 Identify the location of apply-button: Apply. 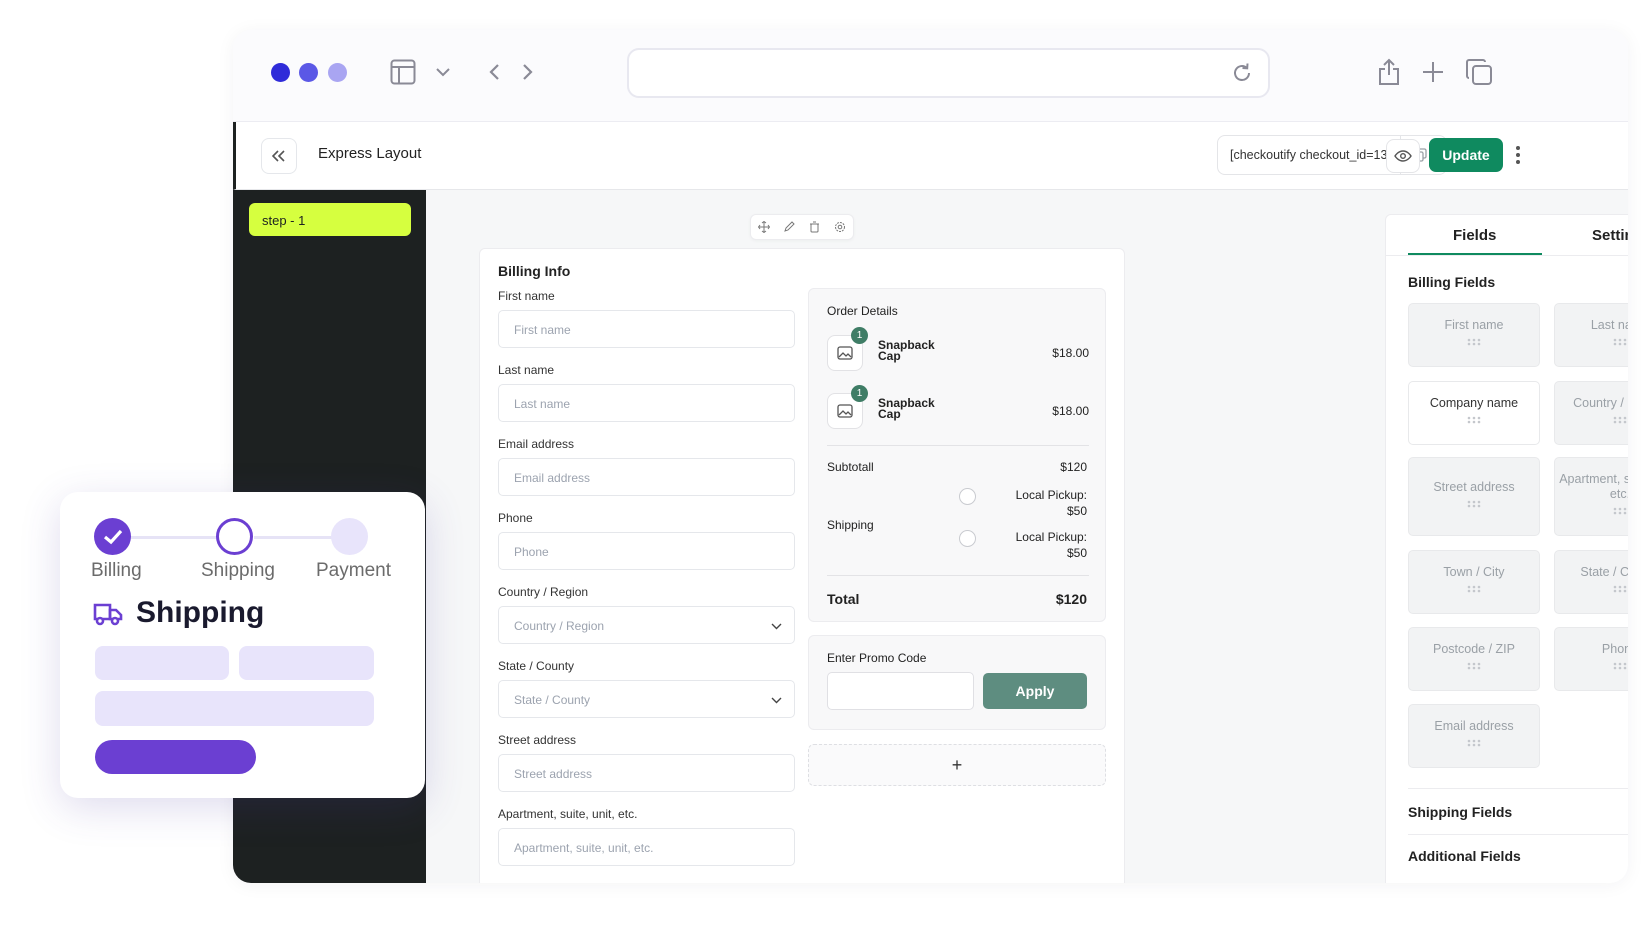
(1035, 691).